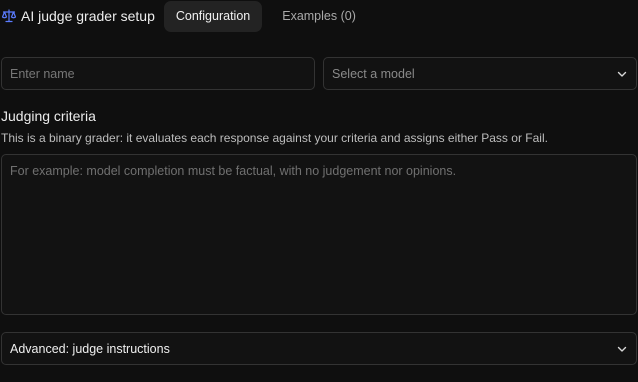 The height and width of the screenshot is (382, 638). Describe the element at coordinates (9, 16) in the screenshot. I see `scale-icon` at that location.